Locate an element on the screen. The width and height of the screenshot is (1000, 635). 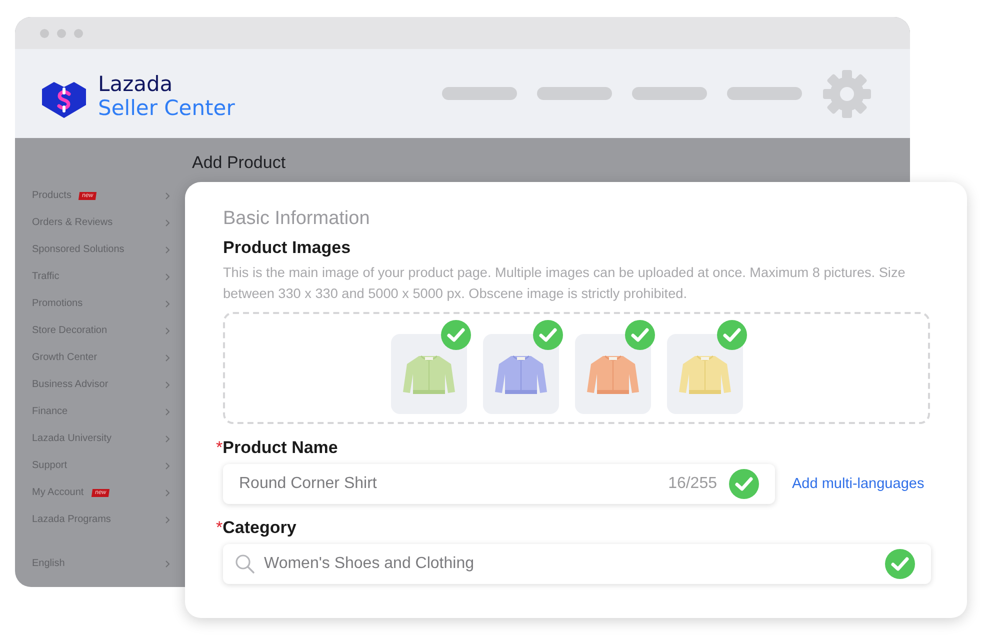
search-icon is located at coordinates (245, 564).